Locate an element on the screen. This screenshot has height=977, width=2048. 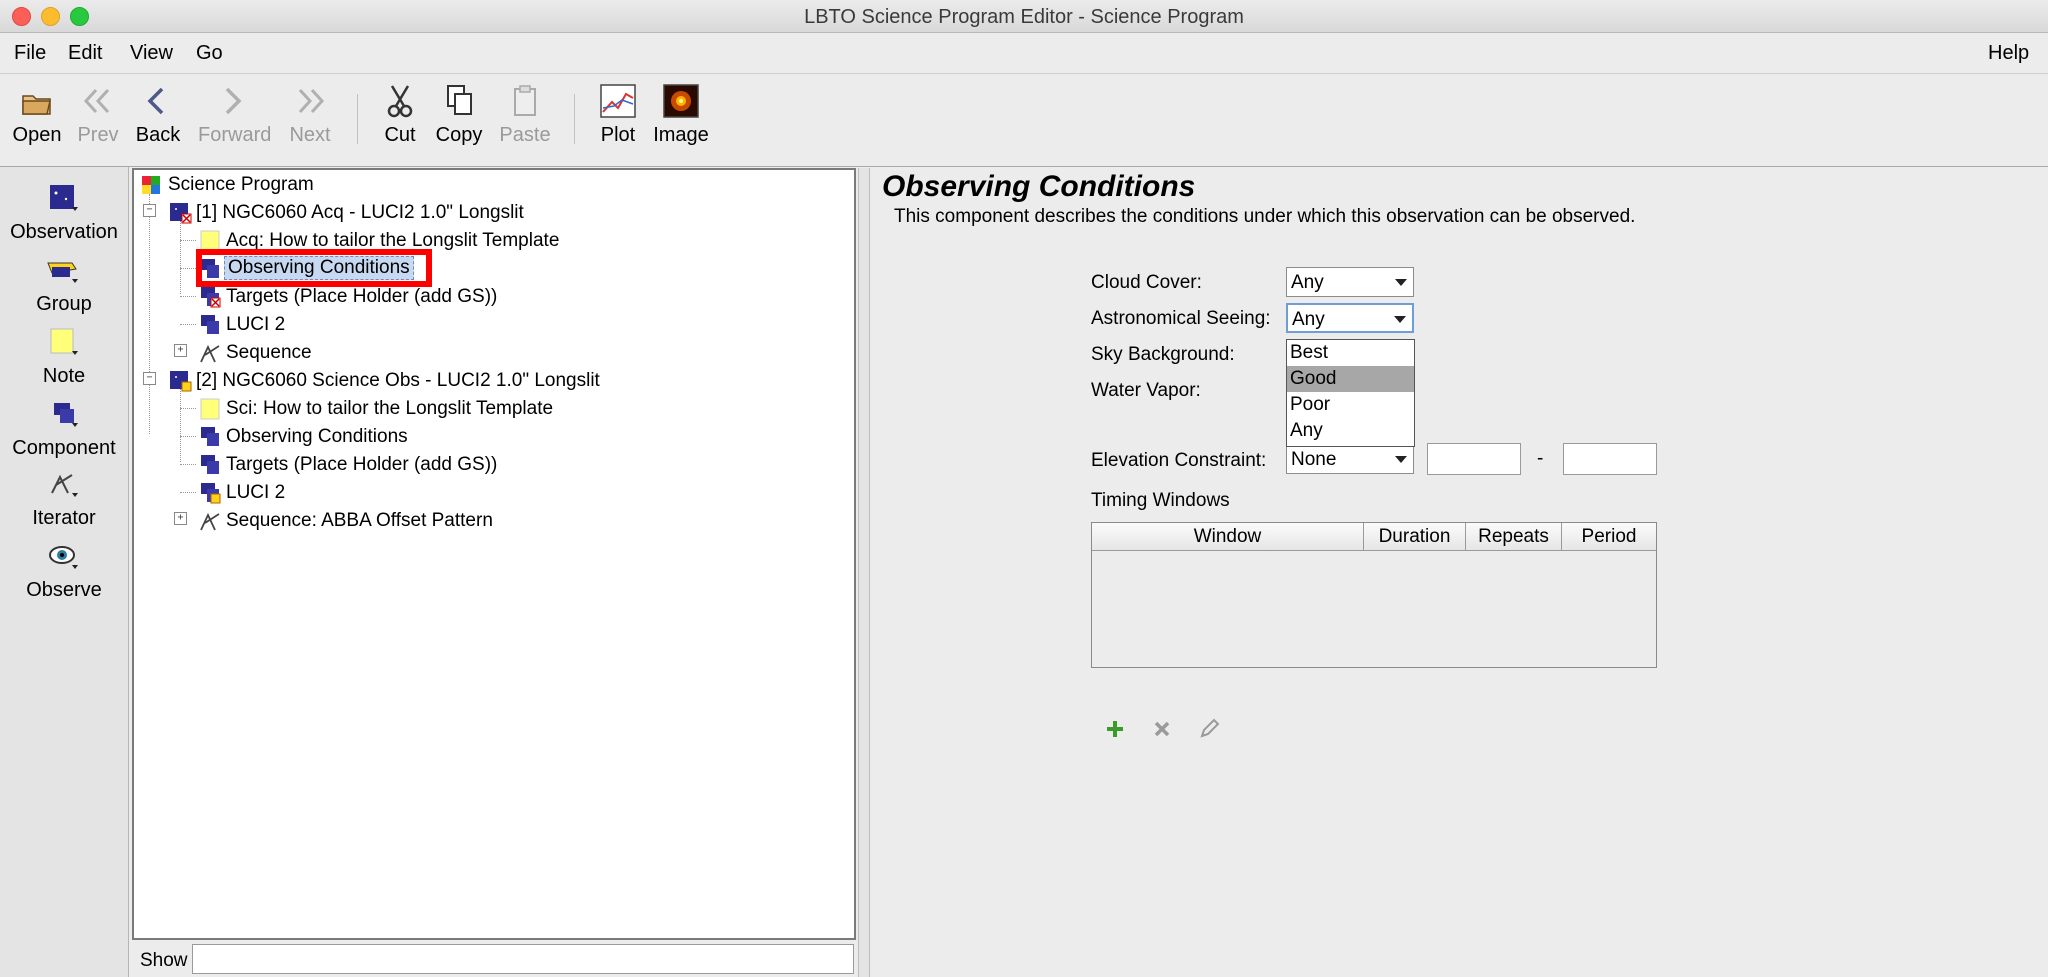
edit-timing-window-button is located at coordinates (1209, 729).